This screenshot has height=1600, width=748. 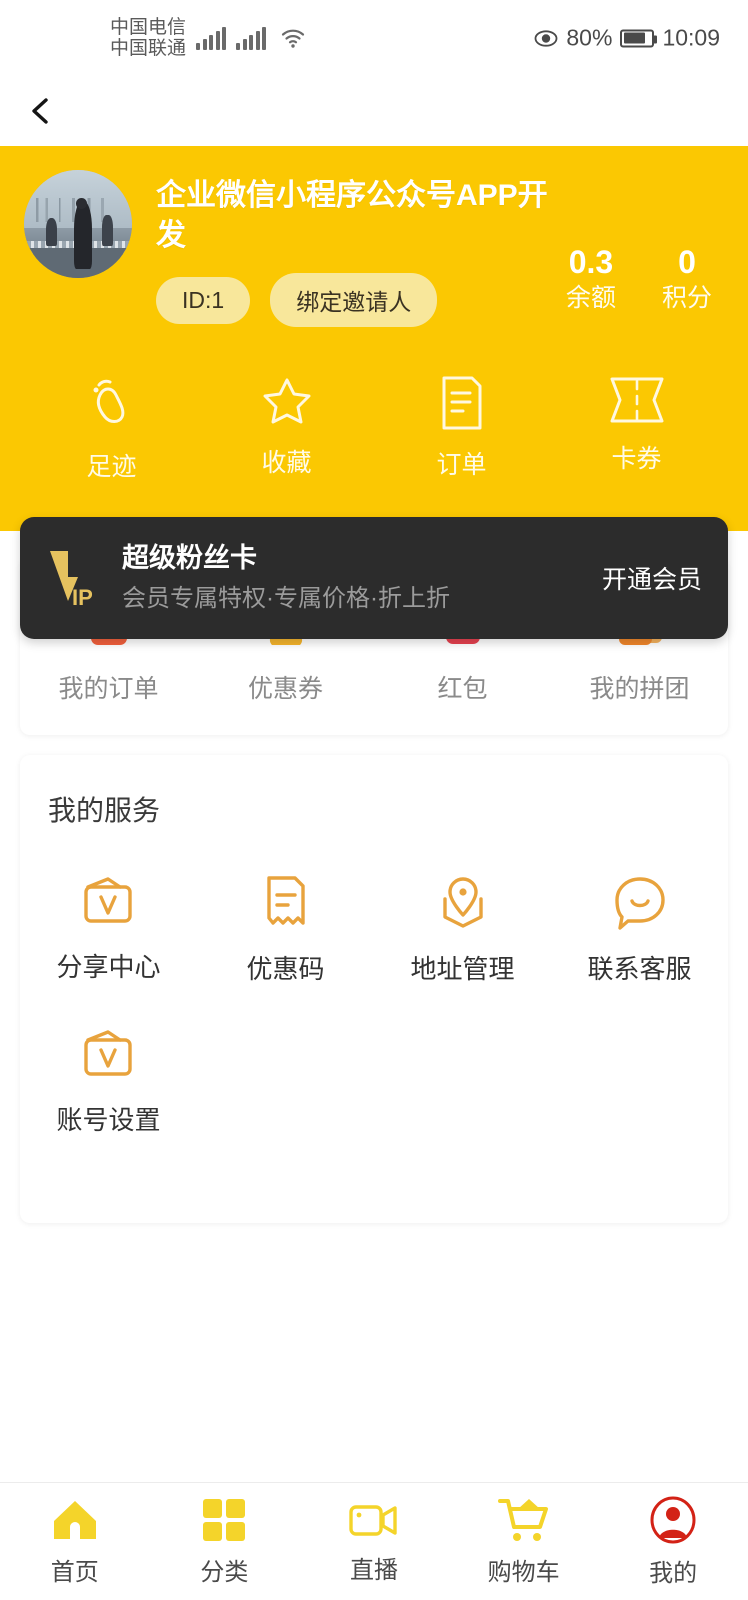 I want to click on vip-subtitle: 会员专属特权·专属价格·折上折, so click(x=286, y=598).